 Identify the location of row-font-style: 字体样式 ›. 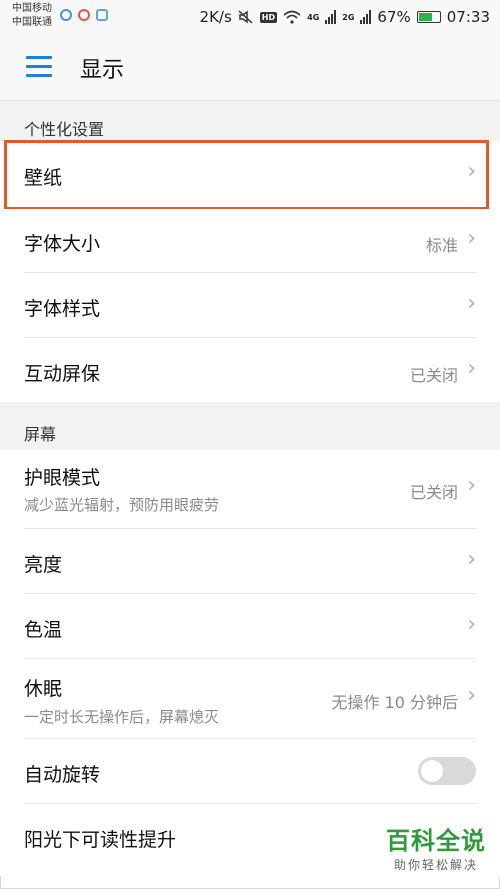
(250, 305).